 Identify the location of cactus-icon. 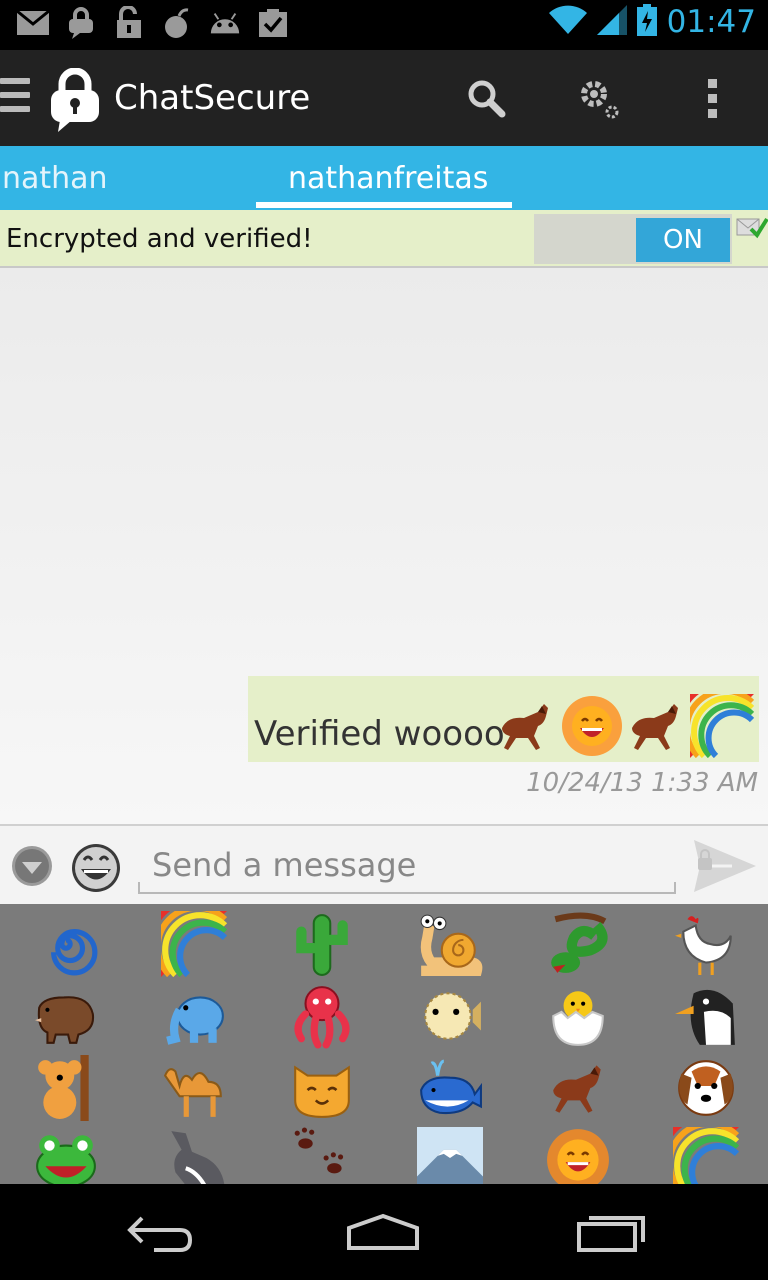
(322, 945).